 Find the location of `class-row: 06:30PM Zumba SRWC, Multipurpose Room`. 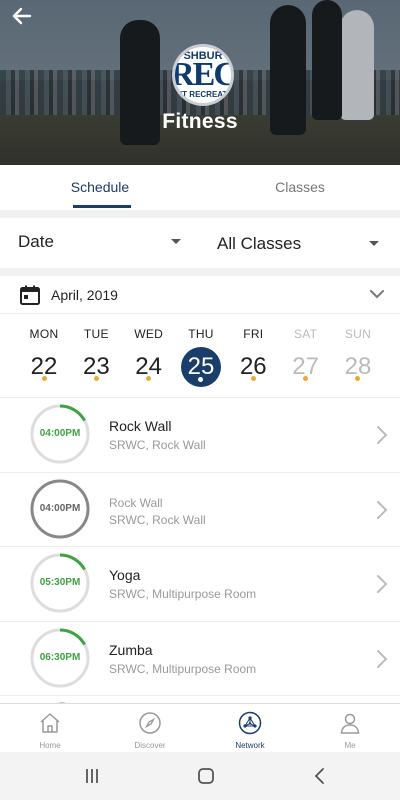

class-row: 06:30PM Zumba SRWC, Multipurpose Room is located at coordinates (200, 659).